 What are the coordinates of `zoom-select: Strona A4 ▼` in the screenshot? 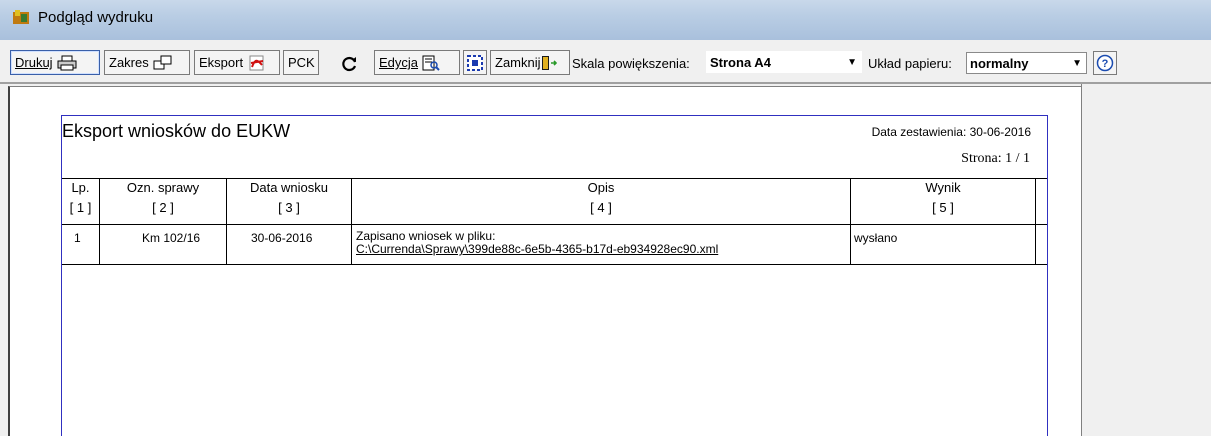 It's located at (784, 62).